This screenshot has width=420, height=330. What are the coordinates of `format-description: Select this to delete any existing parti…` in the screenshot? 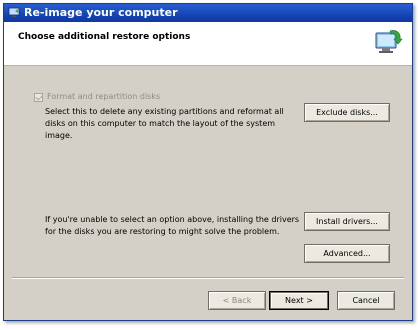 It's located at (164, 123).